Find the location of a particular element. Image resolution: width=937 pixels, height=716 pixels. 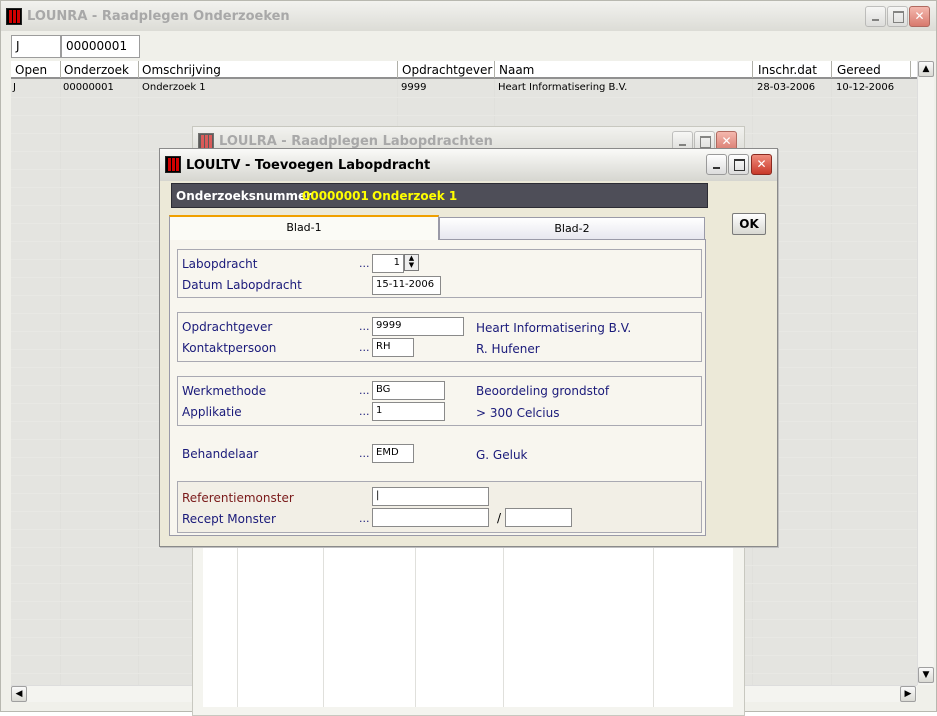

cell-gereed: 10-12-2006 is located at coordinates (865, 87).